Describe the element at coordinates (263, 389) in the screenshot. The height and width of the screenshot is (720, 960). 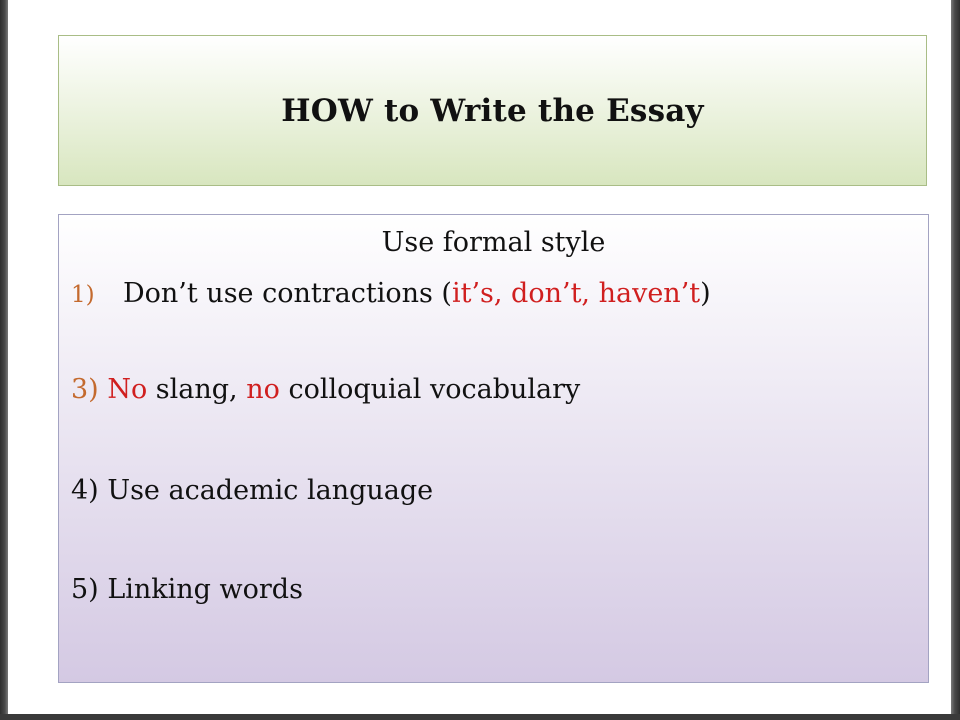
I see `list-item-3-no-b: no` at that location.